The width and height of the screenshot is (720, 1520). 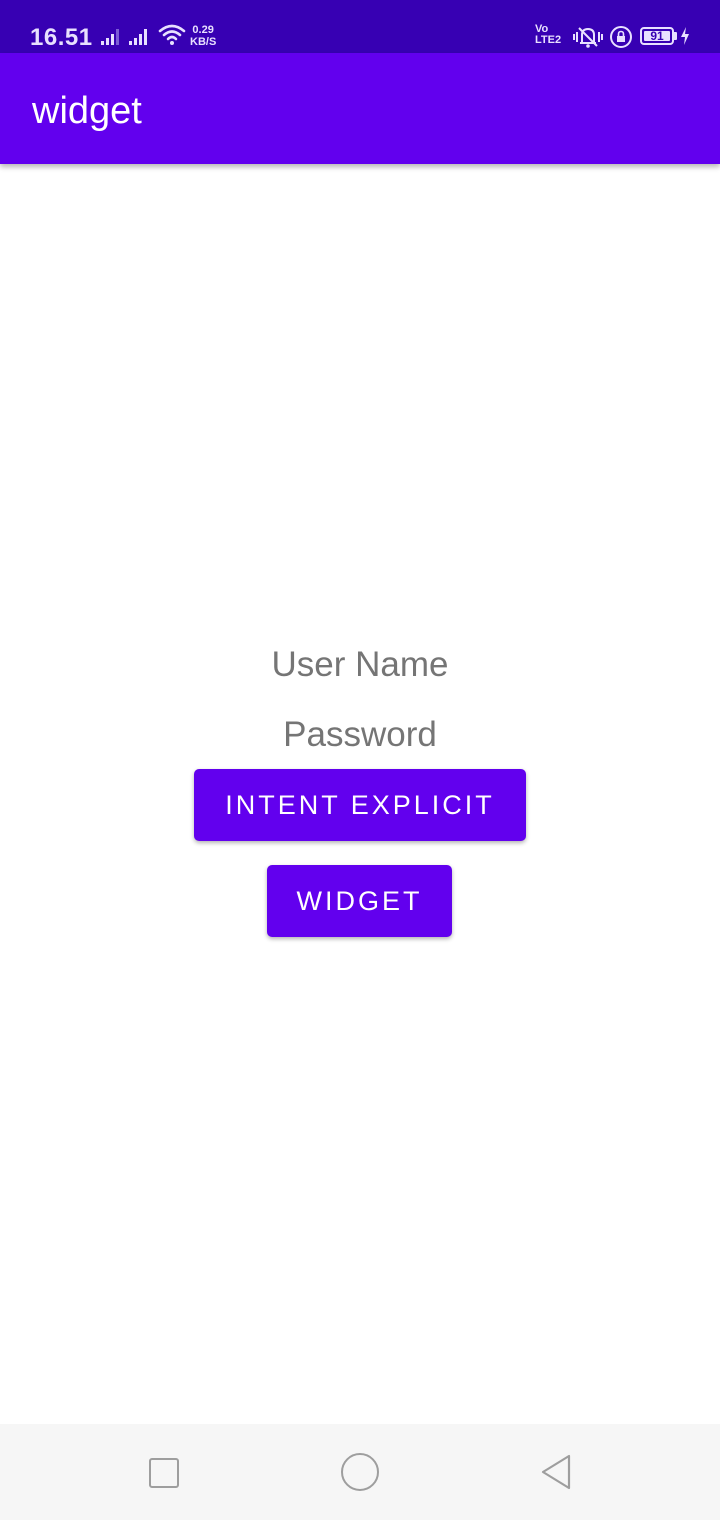 I want to click on rotation-lock-icon, so click(x=621, y=37).